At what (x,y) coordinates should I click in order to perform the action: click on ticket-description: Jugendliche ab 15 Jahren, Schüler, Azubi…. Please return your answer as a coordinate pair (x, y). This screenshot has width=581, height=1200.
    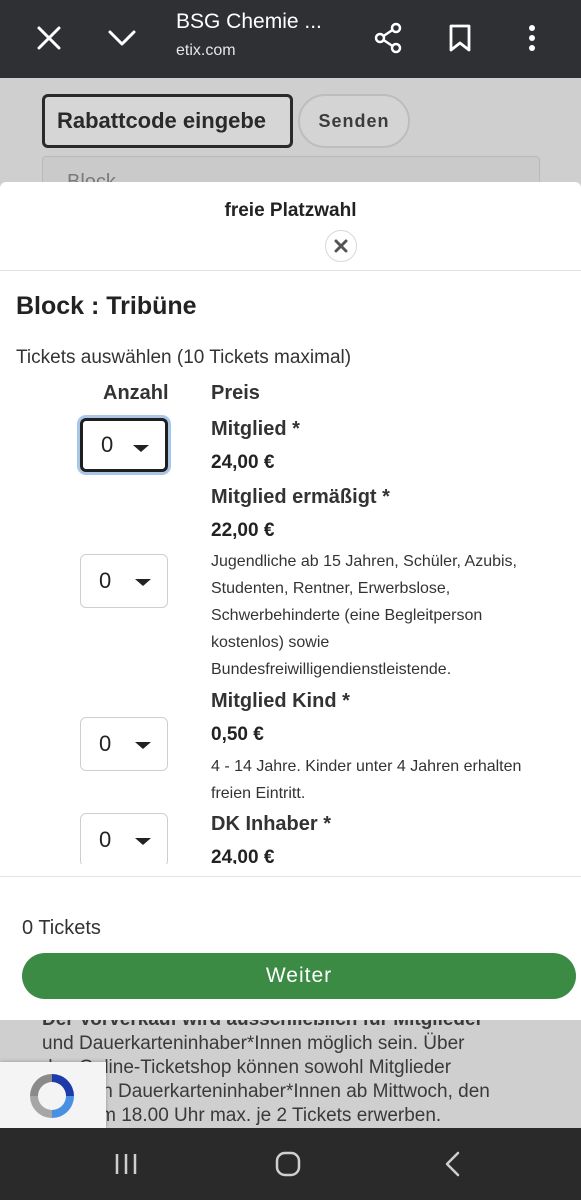
    Looking at the image, I should click on (364, 615).